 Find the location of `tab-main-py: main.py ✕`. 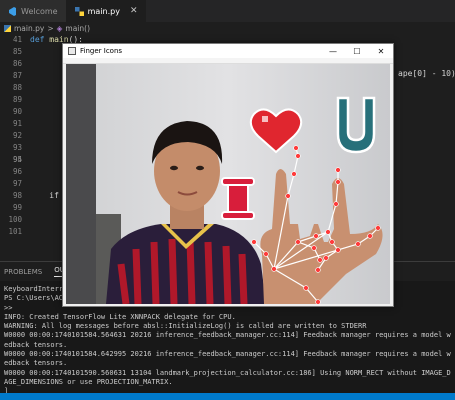

tab-main-py: main.py ✕ is located at coordinates (106, 11).